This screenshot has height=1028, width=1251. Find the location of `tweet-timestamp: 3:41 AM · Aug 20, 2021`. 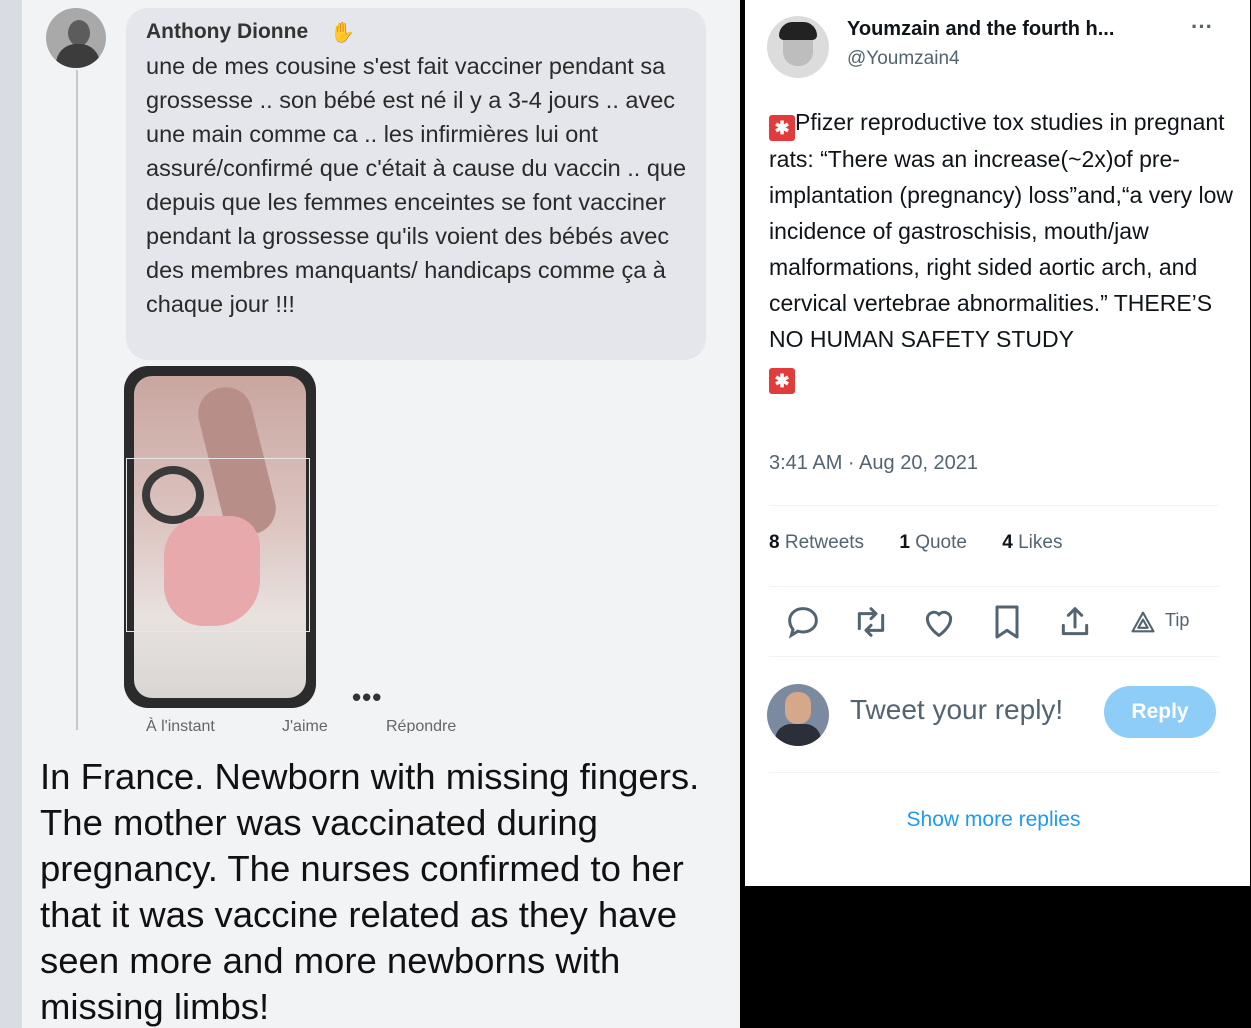

tweet-timestamp: 3:41 AM · Aug 20, 2021 is located at coordinates (873, 463).